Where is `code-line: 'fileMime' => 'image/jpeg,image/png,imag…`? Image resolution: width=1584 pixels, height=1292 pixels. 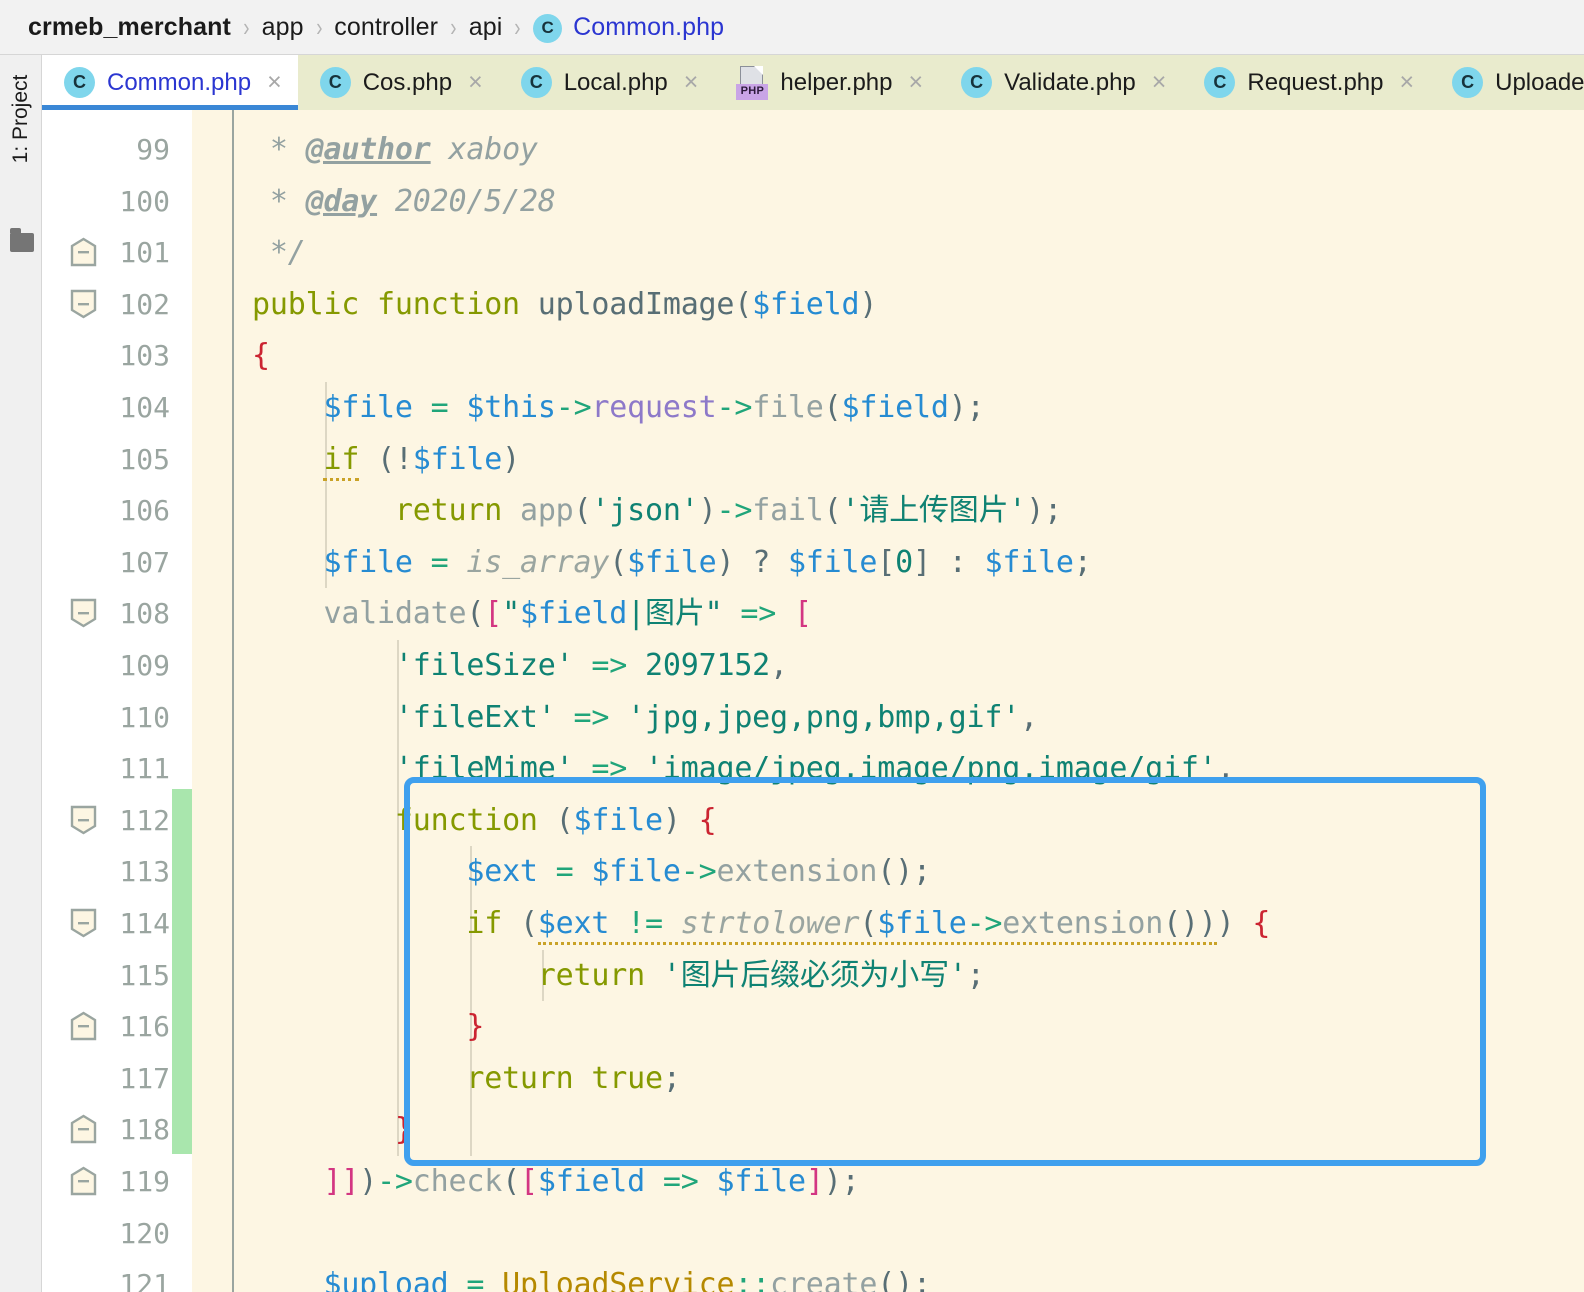
code-line: 'fileMime' => 'image/jpeg,image/png,imag… is located at coordinates (918, 769).